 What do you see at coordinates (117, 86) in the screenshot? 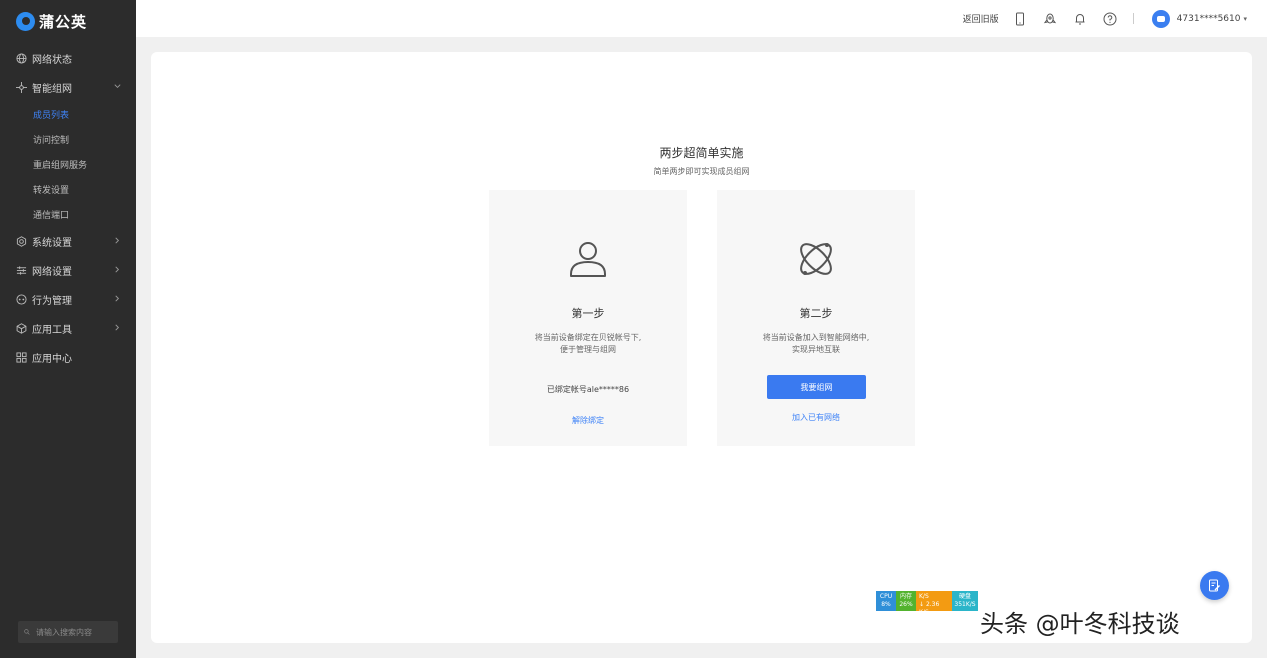
I see `chevron-down-icon` at bounding box center [117, 86].